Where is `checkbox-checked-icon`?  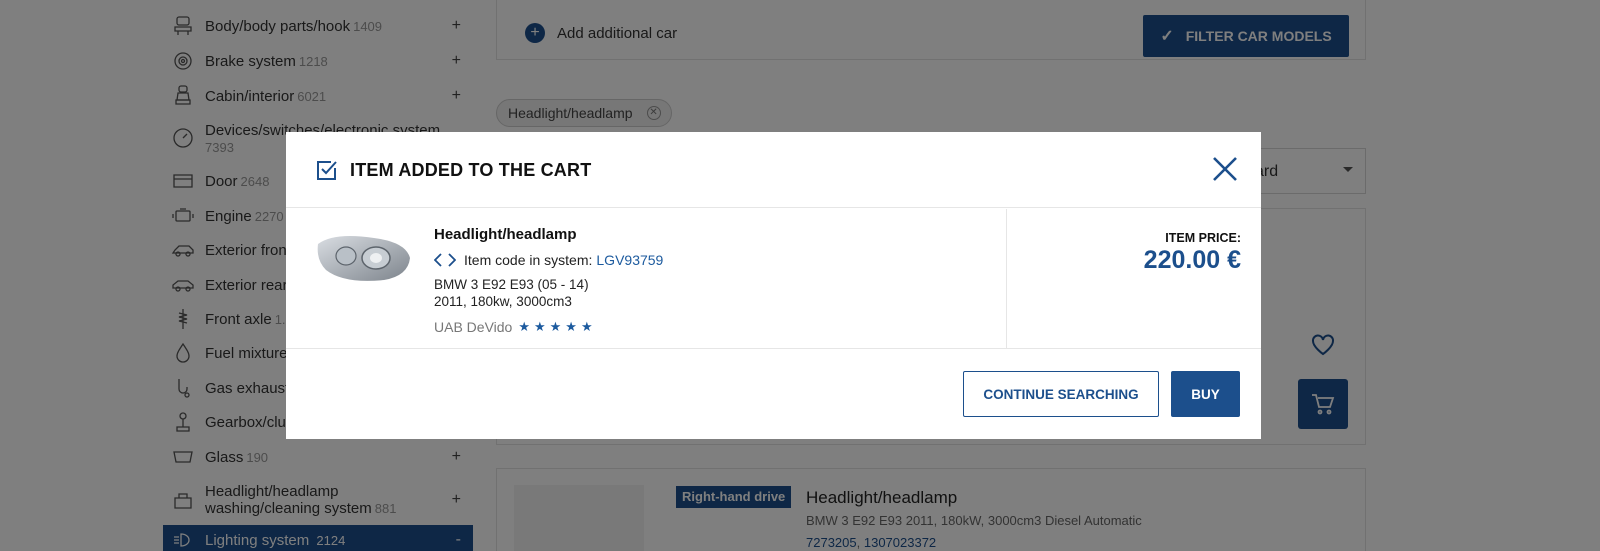
checkbox-checked-icon is located at coordinates (327, 170).